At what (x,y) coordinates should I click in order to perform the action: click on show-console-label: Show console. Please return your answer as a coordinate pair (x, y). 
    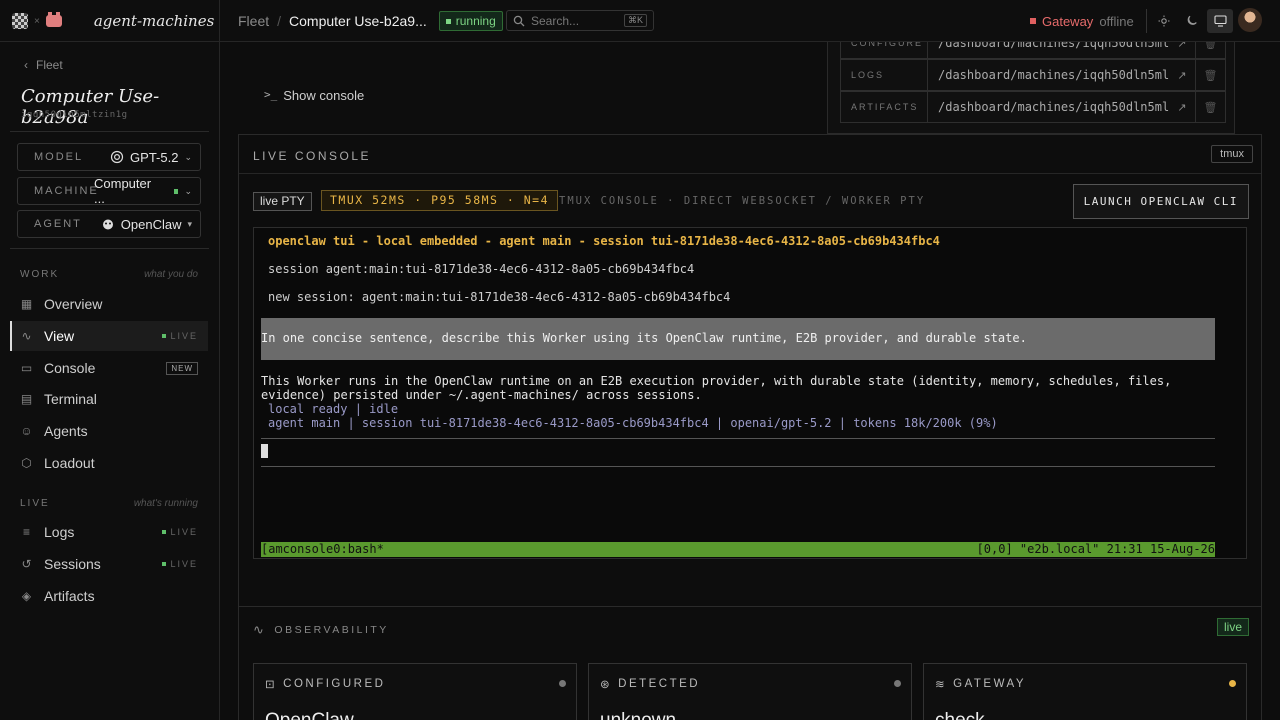
    Looking at the image, I should click on (324, 95).